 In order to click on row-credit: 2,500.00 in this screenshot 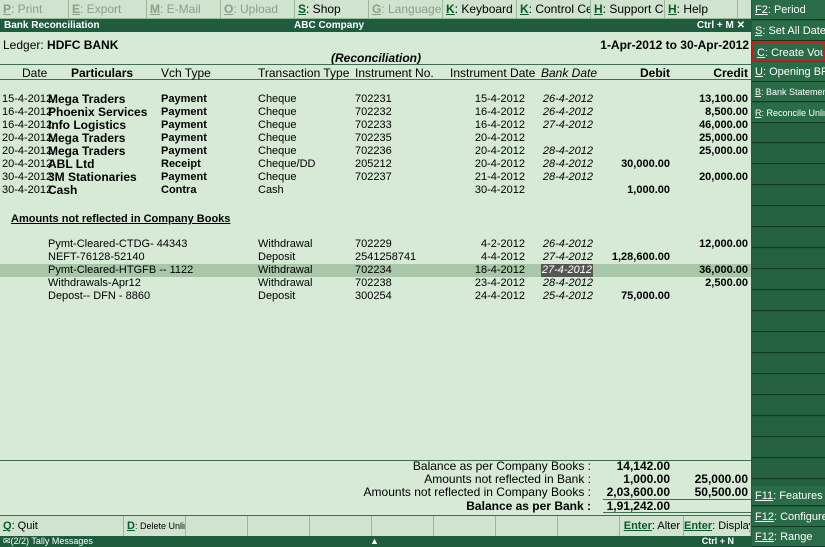, I will do `click(726, 283)`.